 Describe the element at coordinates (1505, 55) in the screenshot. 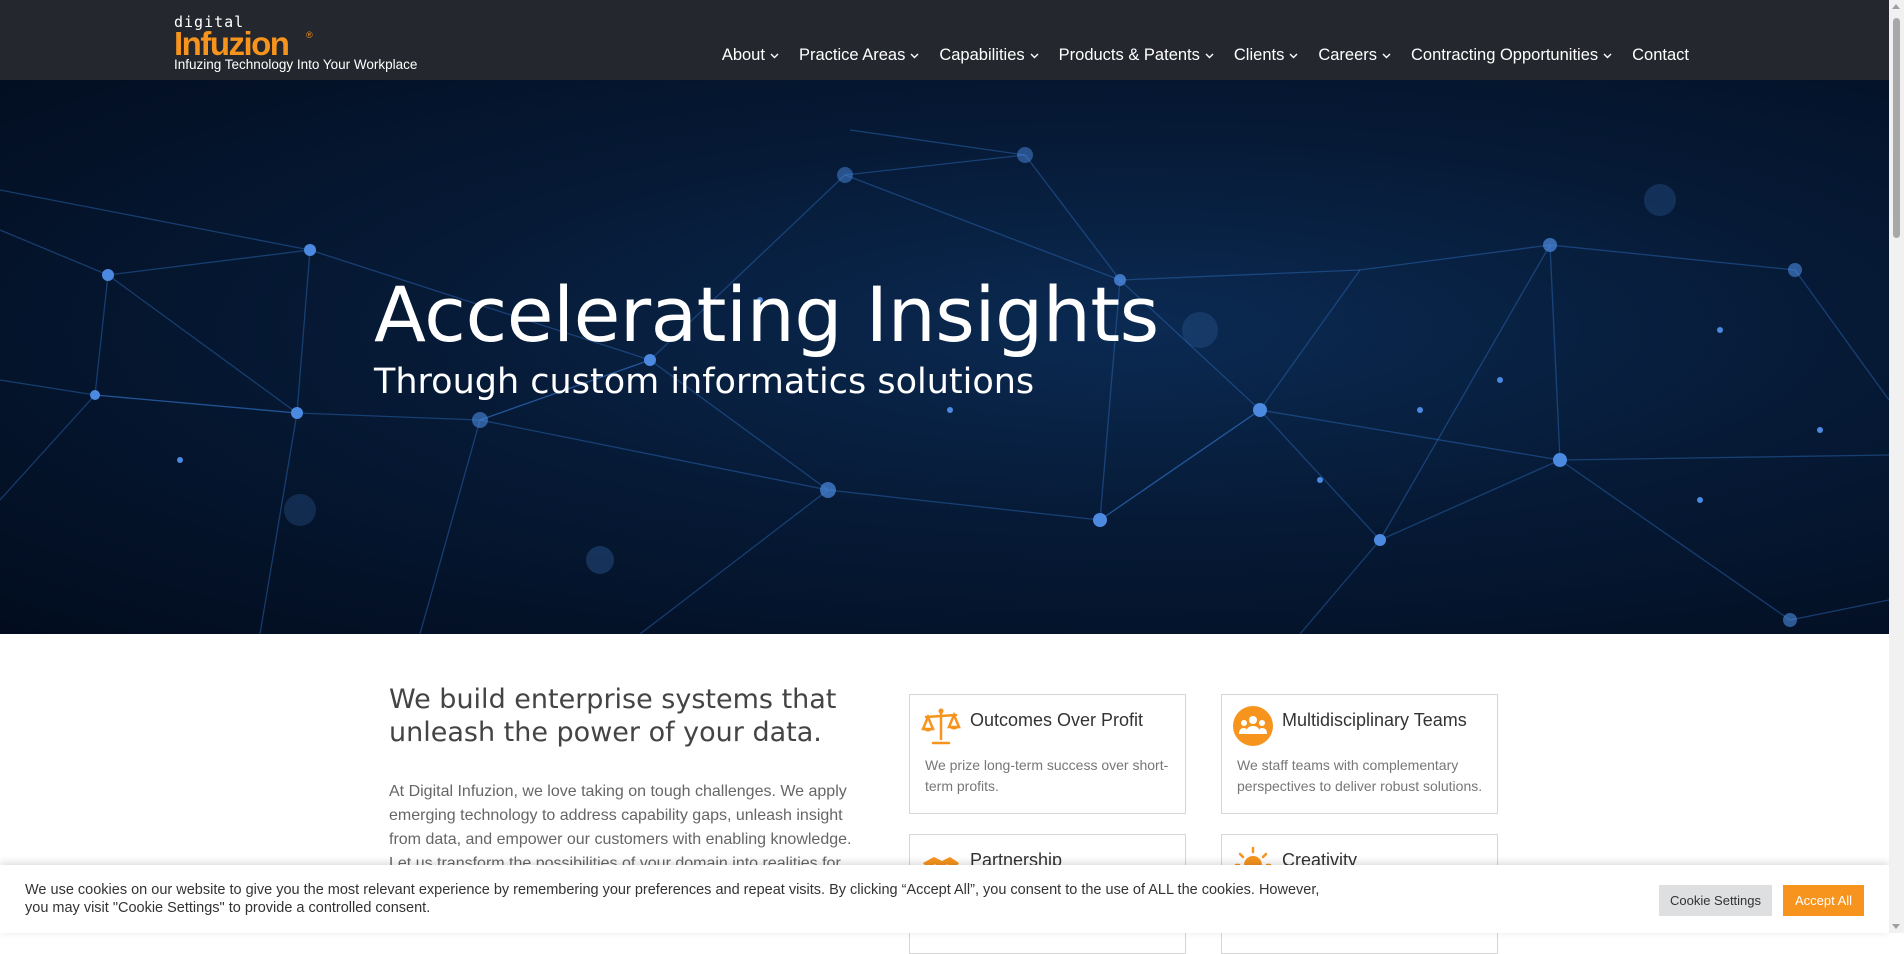

I see `nav-label: Contracting Opportunities` at that location.